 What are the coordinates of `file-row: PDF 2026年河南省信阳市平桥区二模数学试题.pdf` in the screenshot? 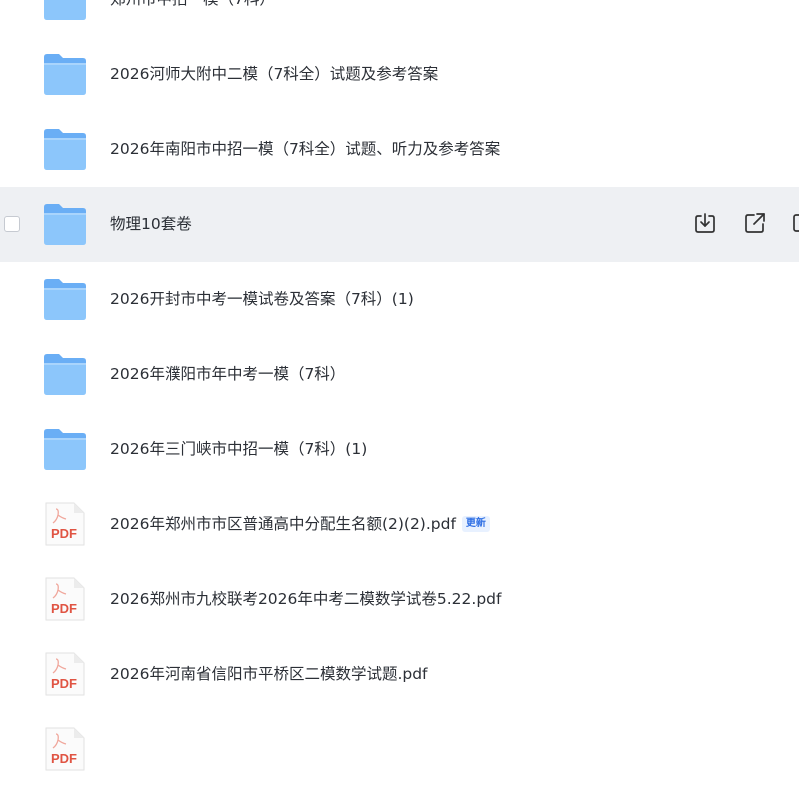 It's located at (399, 674).